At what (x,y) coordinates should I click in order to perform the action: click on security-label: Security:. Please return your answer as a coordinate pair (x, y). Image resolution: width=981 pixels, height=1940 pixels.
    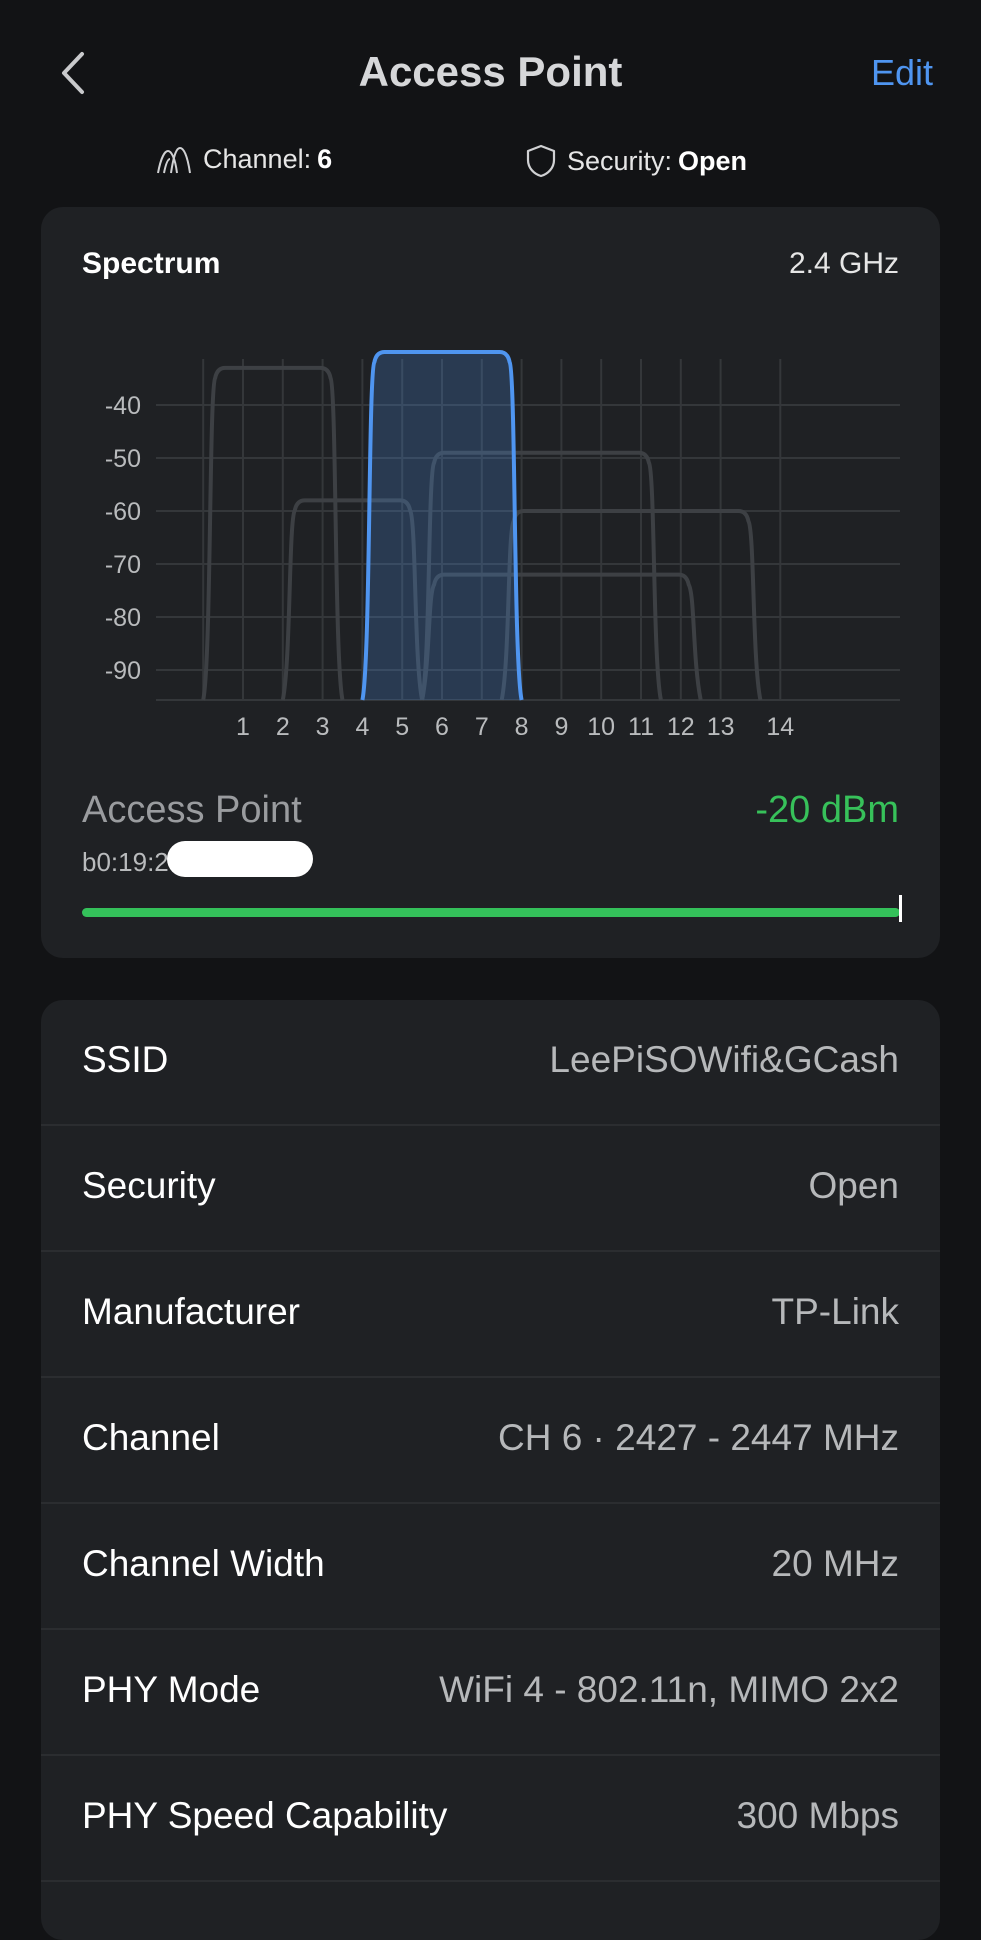
    Looking at the image, I should click on (620, 160).